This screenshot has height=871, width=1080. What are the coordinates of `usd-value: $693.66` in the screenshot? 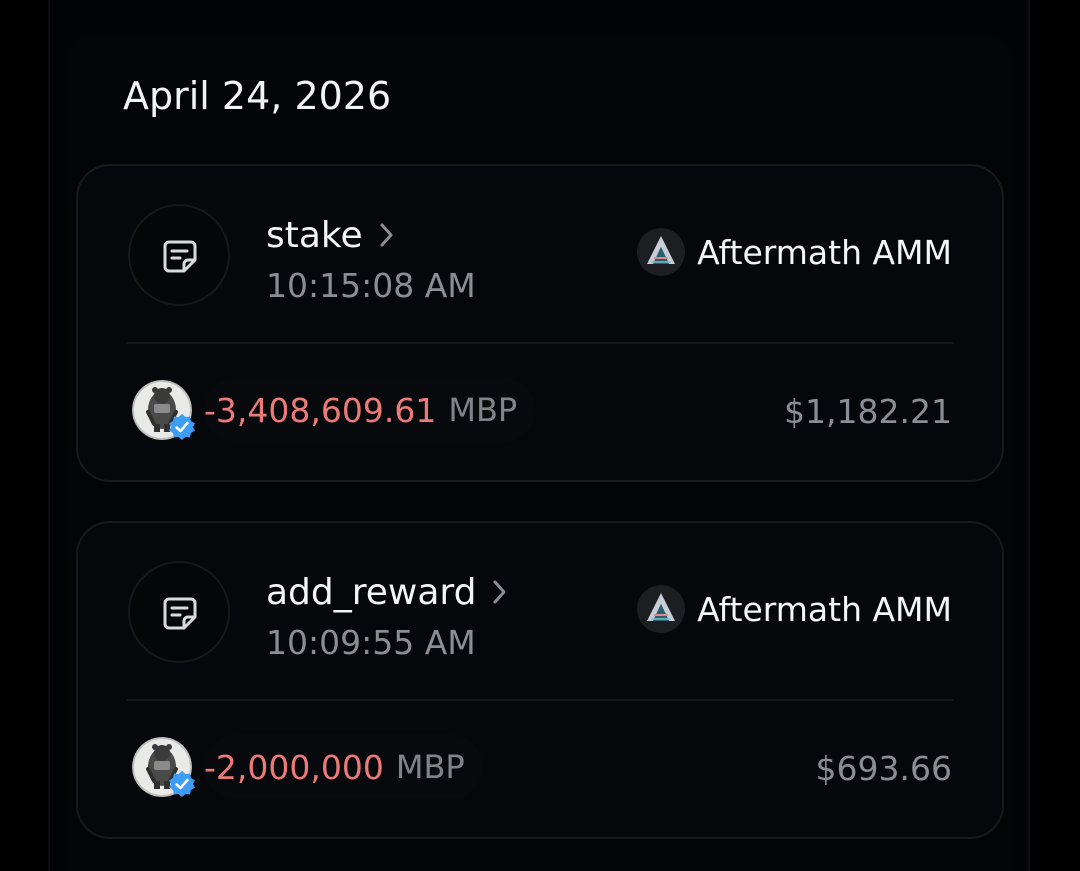 It's located at (883, 768).